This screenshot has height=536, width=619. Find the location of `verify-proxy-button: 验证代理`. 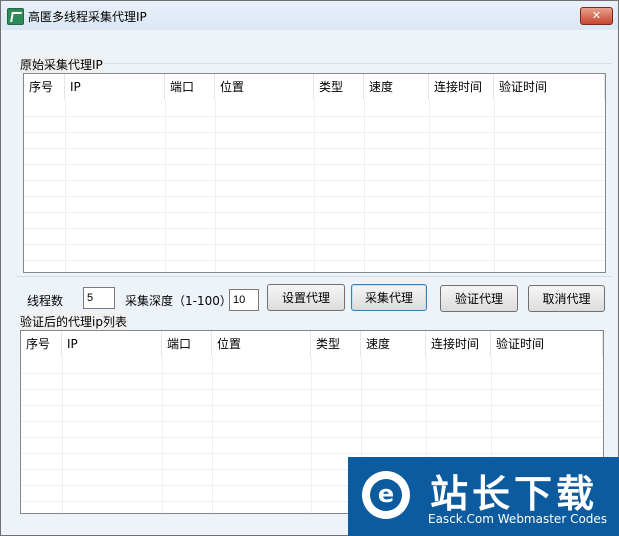

verify-proxy-button: 验证代理 is located at coordinates (479, 298).